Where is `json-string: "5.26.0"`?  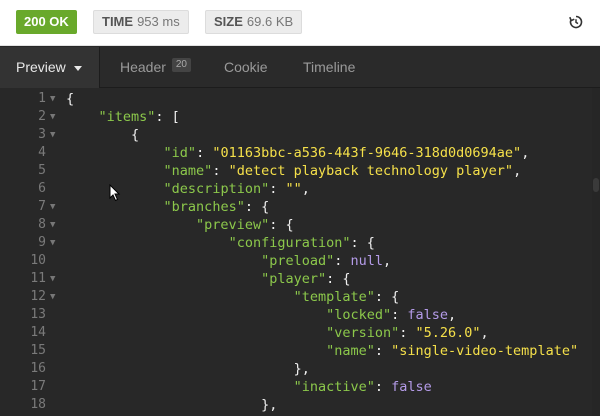
json-string: "5.26.0" is located at coordinates (448, 333).